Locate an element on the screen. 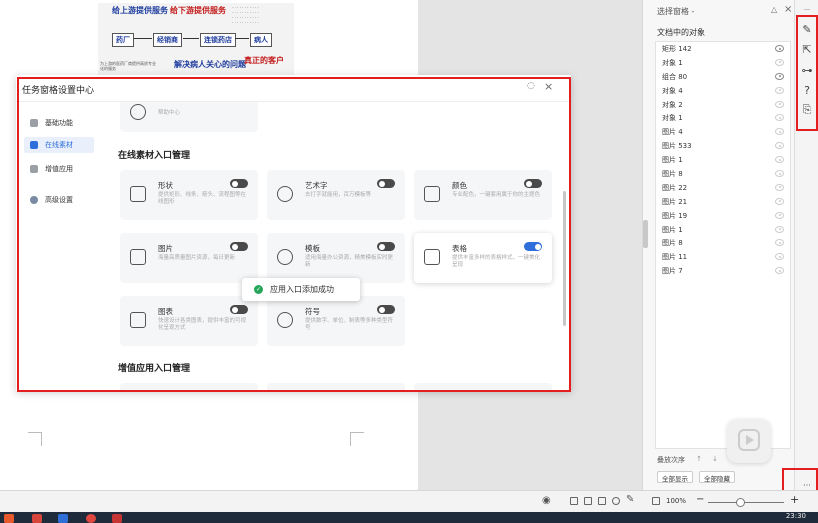 This screenshot has width=818, height=523. start-icon is located at coordinates (9, 518).